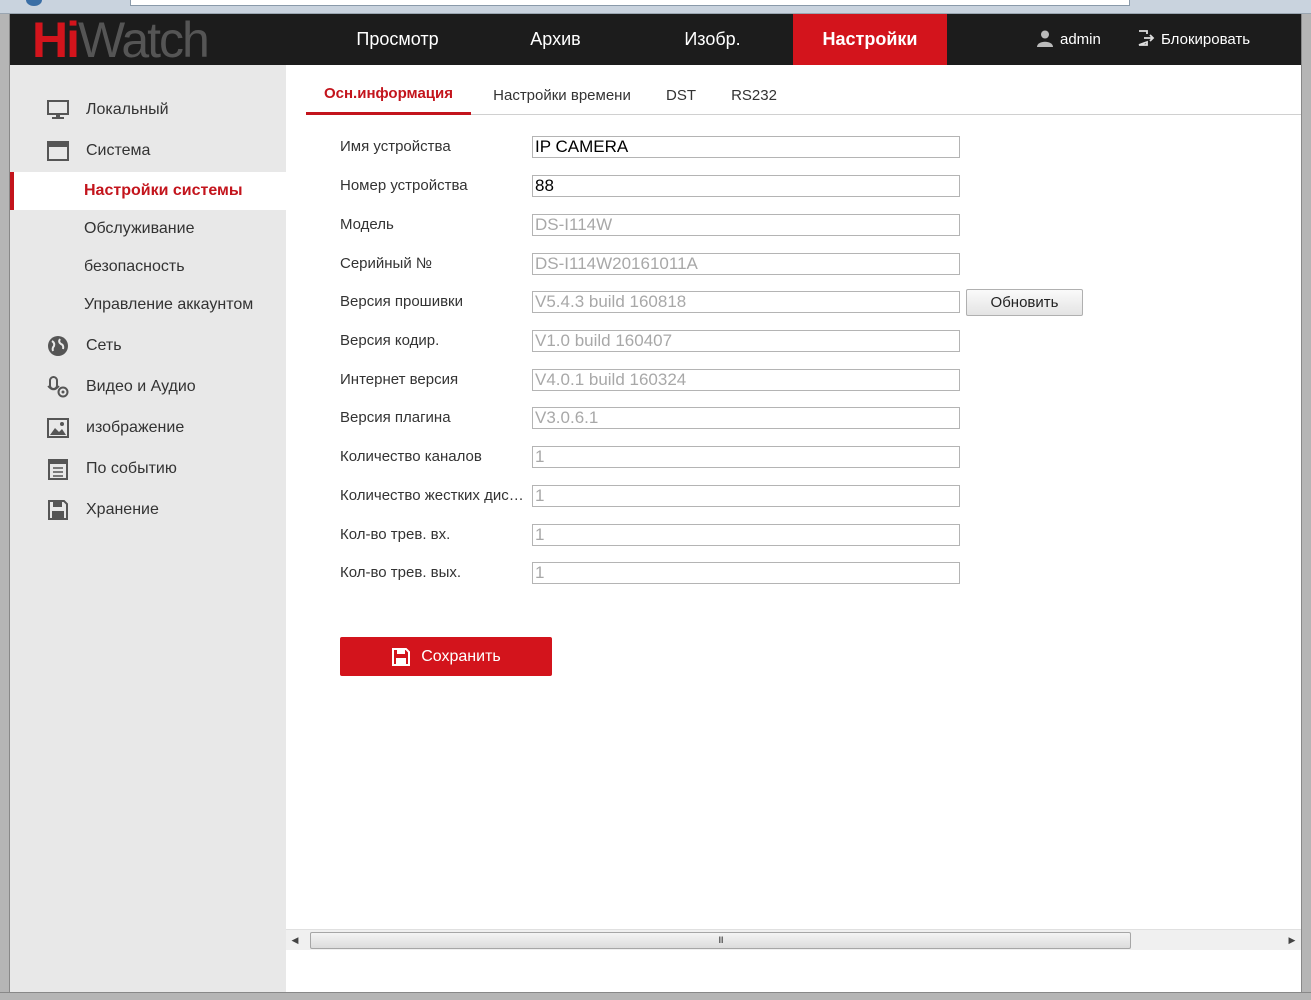 The width and height of the screenshot is (1311, 1000). I want to click on update-firmware-button: Обновить, so click(1024, 302).